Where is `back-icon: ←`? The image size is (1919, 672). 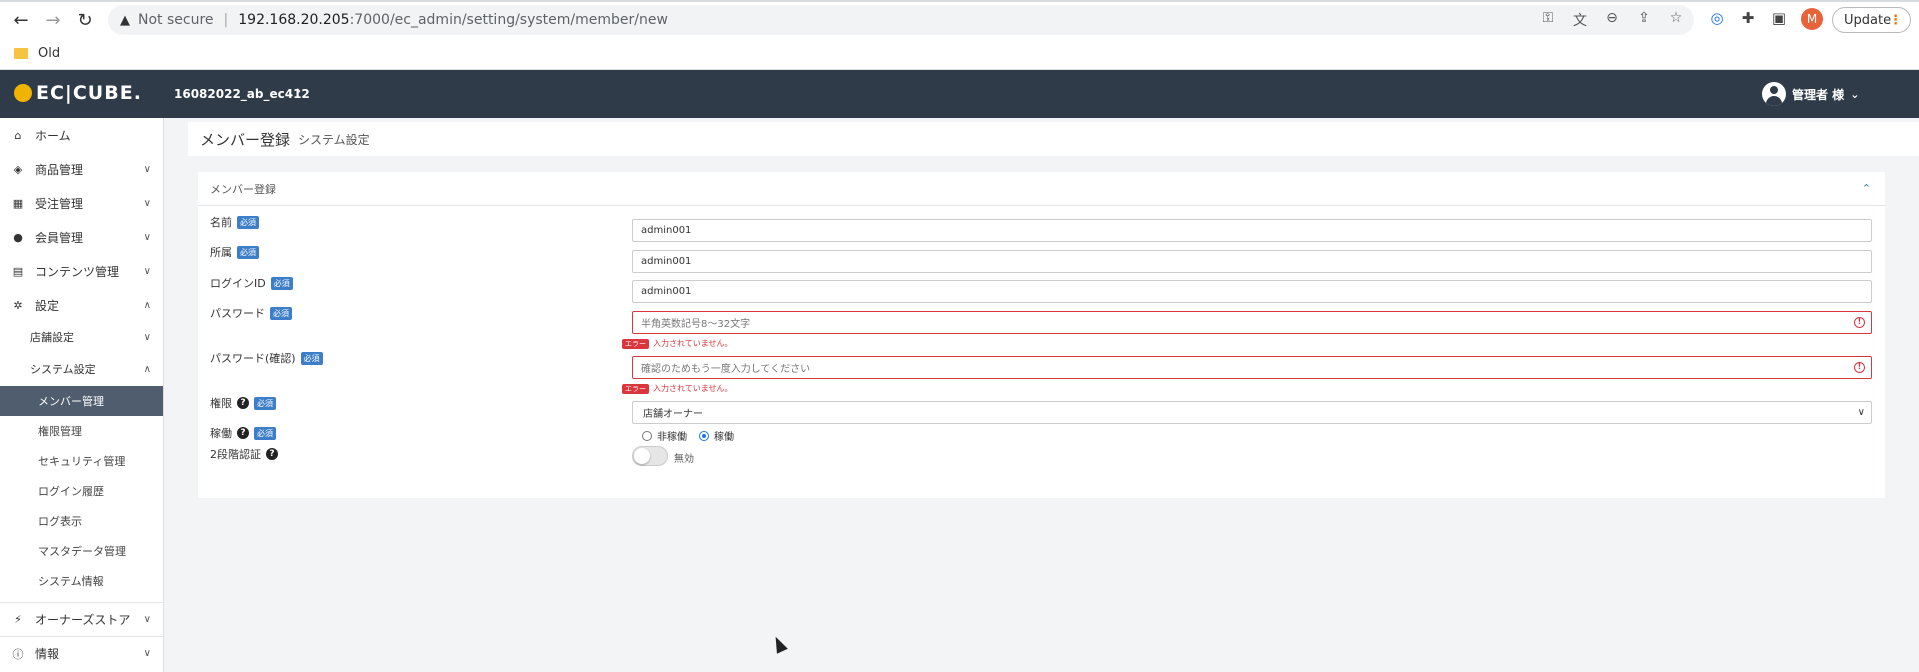 back-icon: ← is located at coordinates (21, 20).